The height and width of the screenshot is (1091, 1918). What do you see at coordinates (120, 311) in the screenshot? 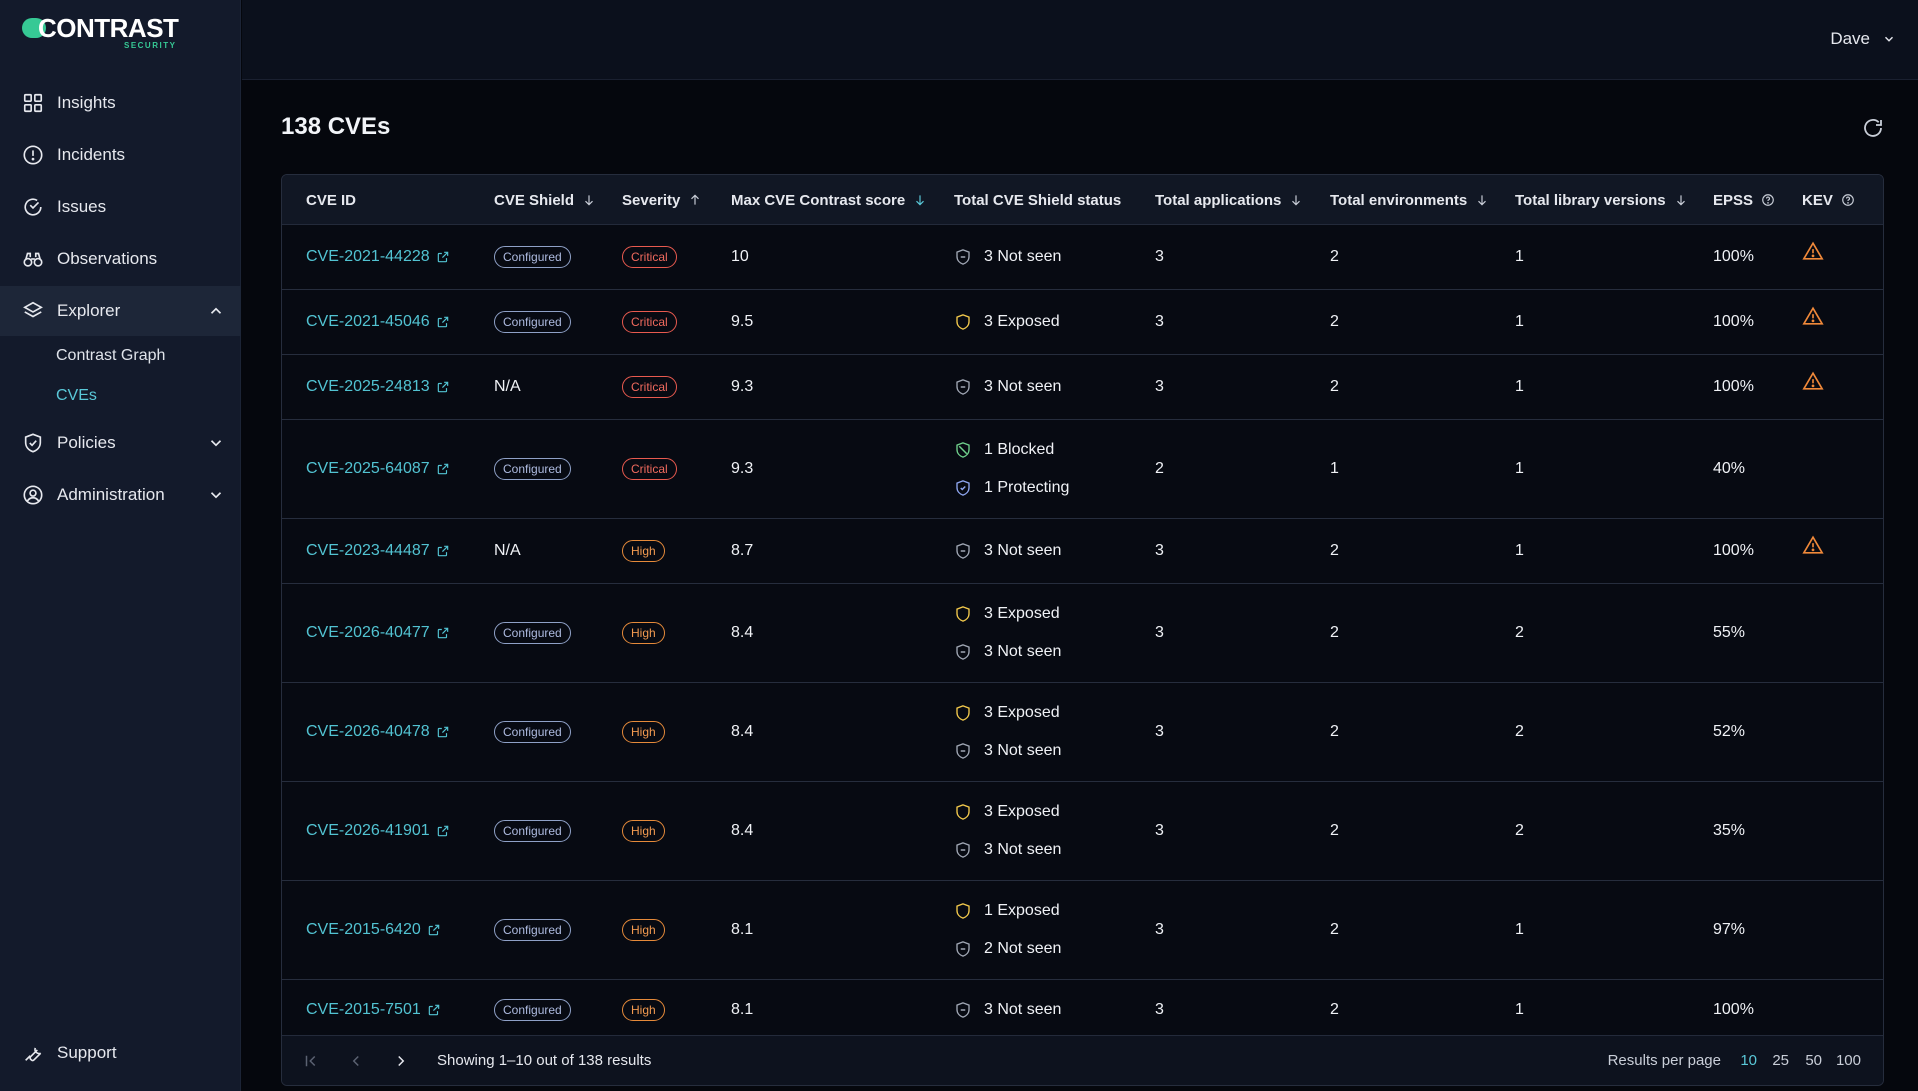
I see `sidebar-item-explorer: Explorer` at bounding box center [120, 311].